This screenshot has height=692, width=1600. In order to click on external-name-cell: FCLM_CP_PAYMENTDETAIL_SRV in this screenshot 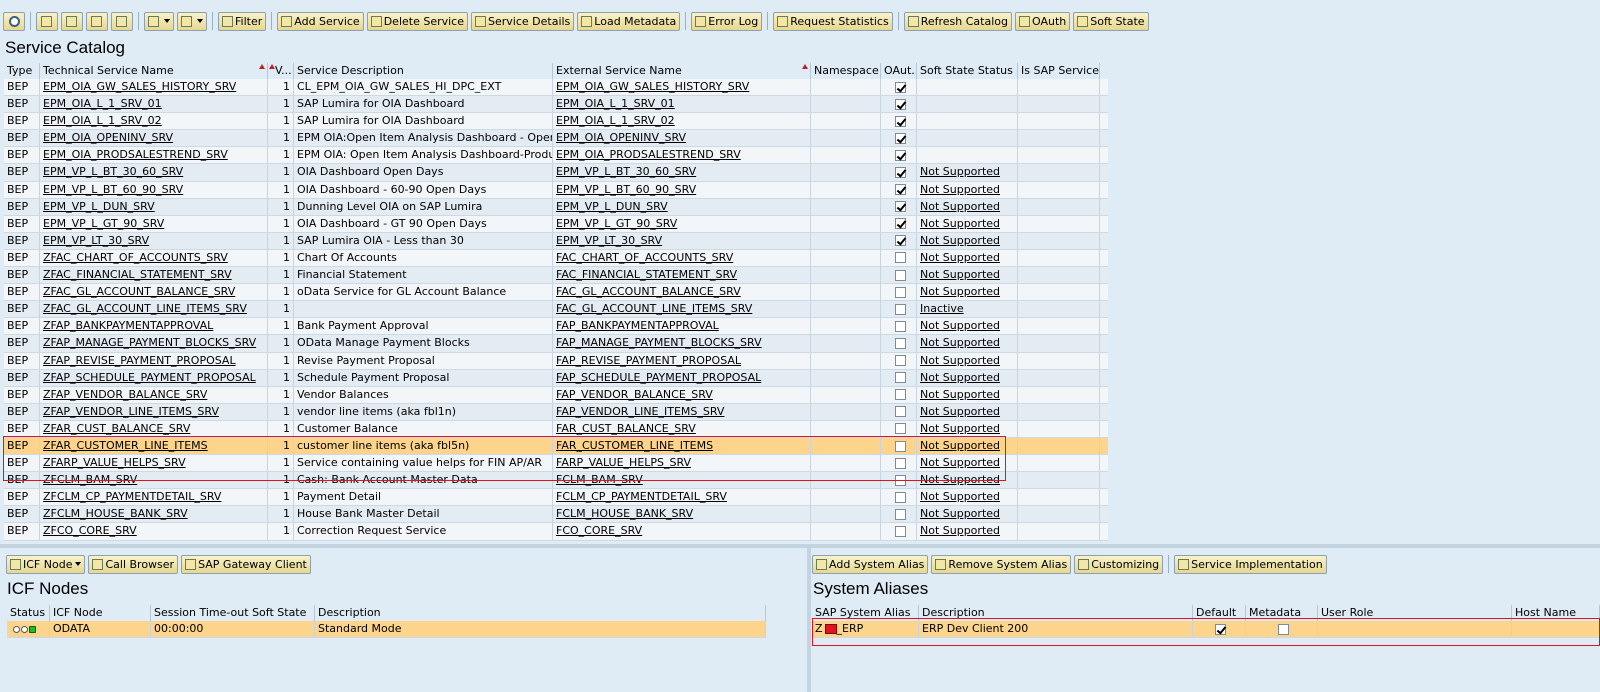, I will do `click(682, 497)`.